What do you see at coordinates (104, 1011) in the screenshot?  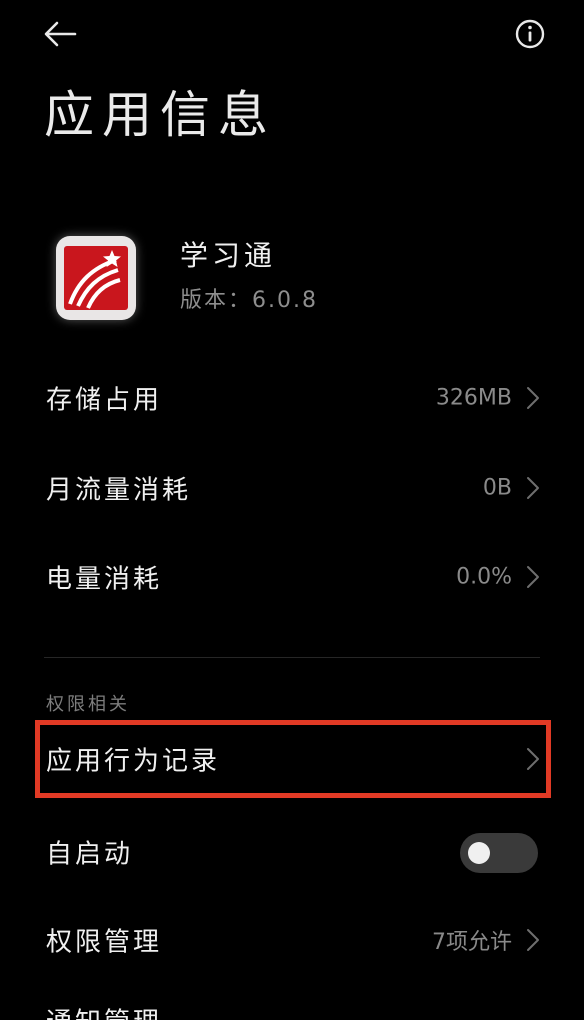 I see `notification-manage-label: 通知管理` at bounding box center [104, 1011].